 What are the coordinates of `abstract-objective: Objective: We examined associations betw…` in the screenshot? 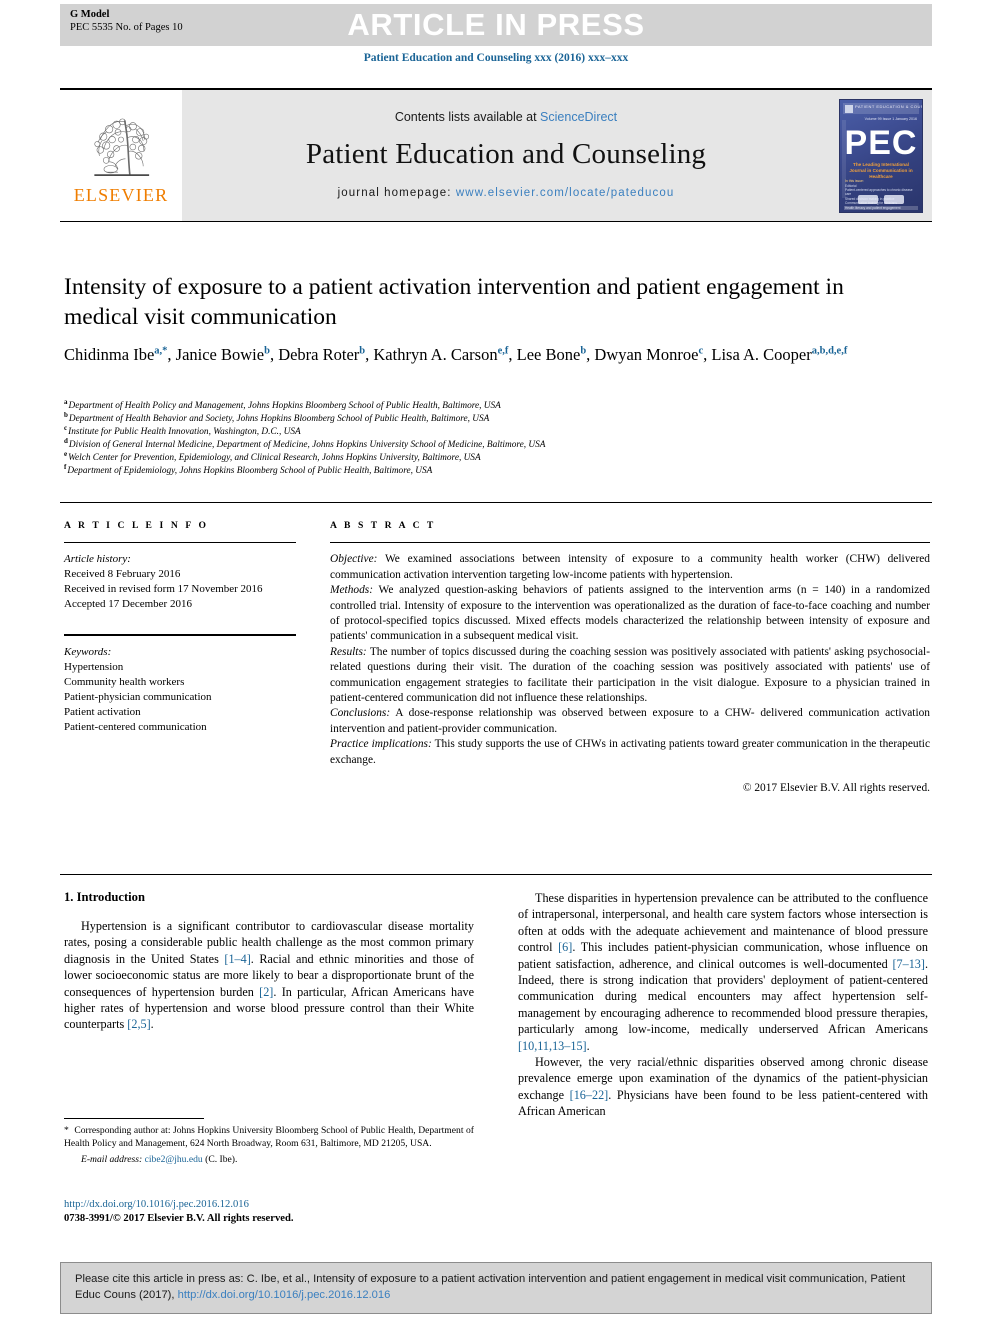 It's located at (630, 567).